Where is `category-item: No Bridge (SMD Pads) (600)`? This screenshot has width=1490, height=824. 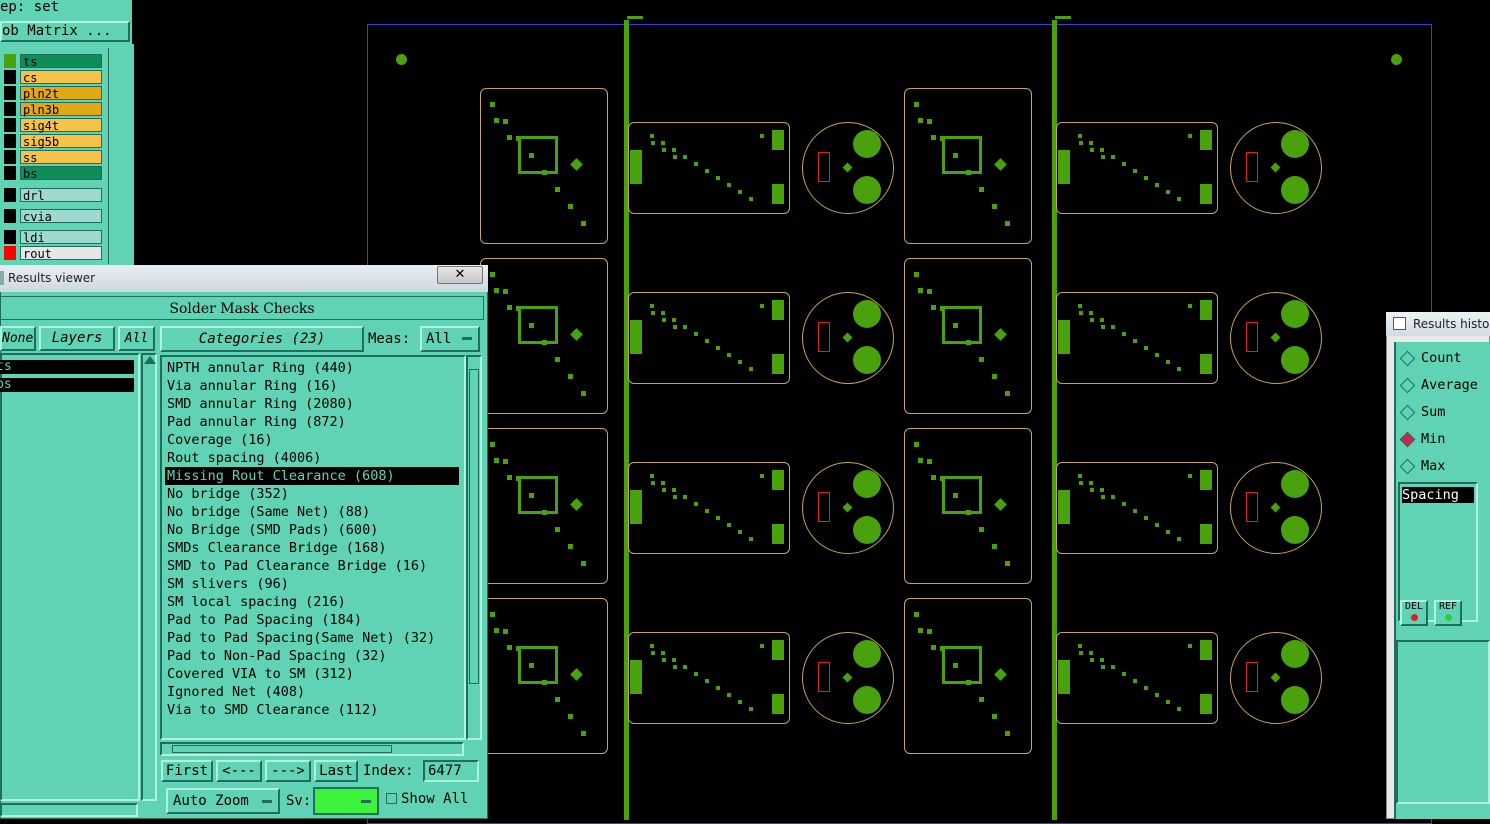
category-item: No Bridge (SMD Pads) (600) is located at coordinates (271, 530).